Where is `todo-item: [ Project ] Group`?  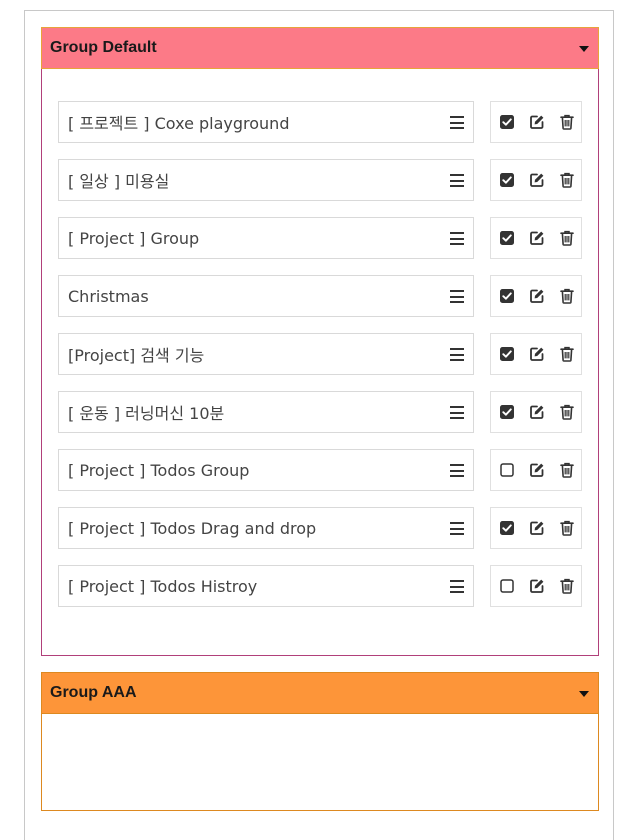 todo-item: [ Project ] Group is located at coordinates (320, 238).